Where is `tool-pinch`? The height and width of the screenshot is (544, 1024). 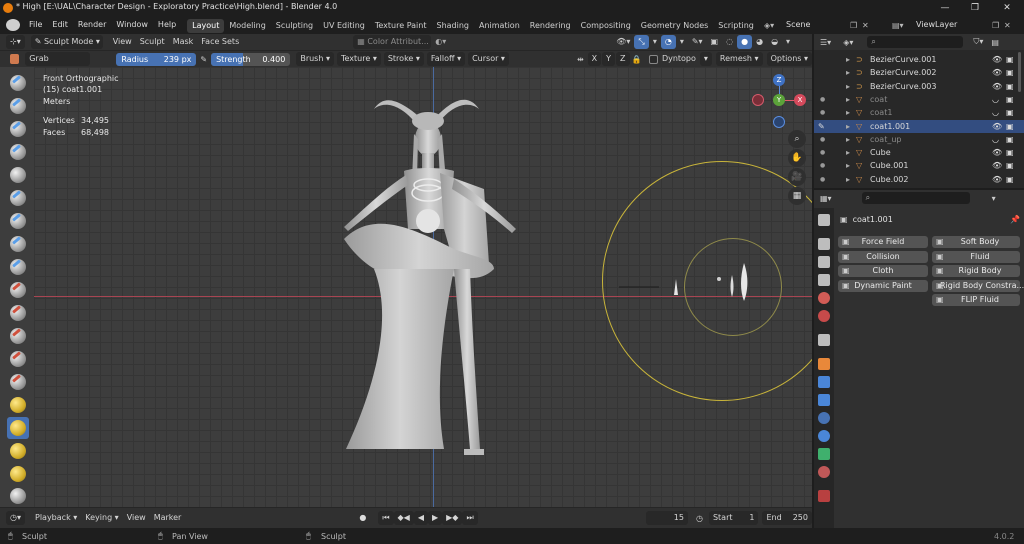 tool-pinch is located at coordinates (18, 405).